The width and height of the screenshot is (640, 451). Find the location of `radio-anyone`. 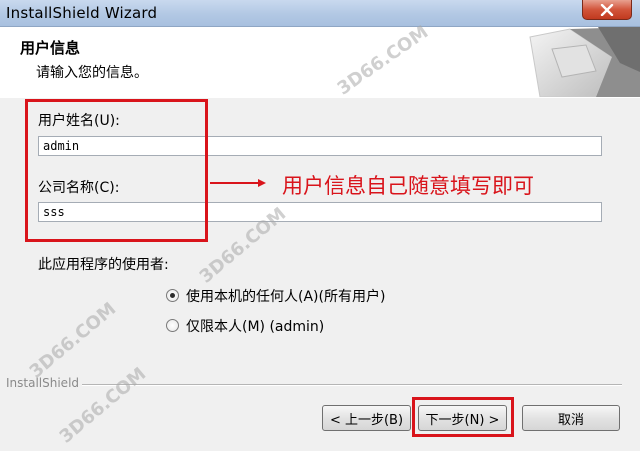

radio-anyone is located at coordinates (172, 295).